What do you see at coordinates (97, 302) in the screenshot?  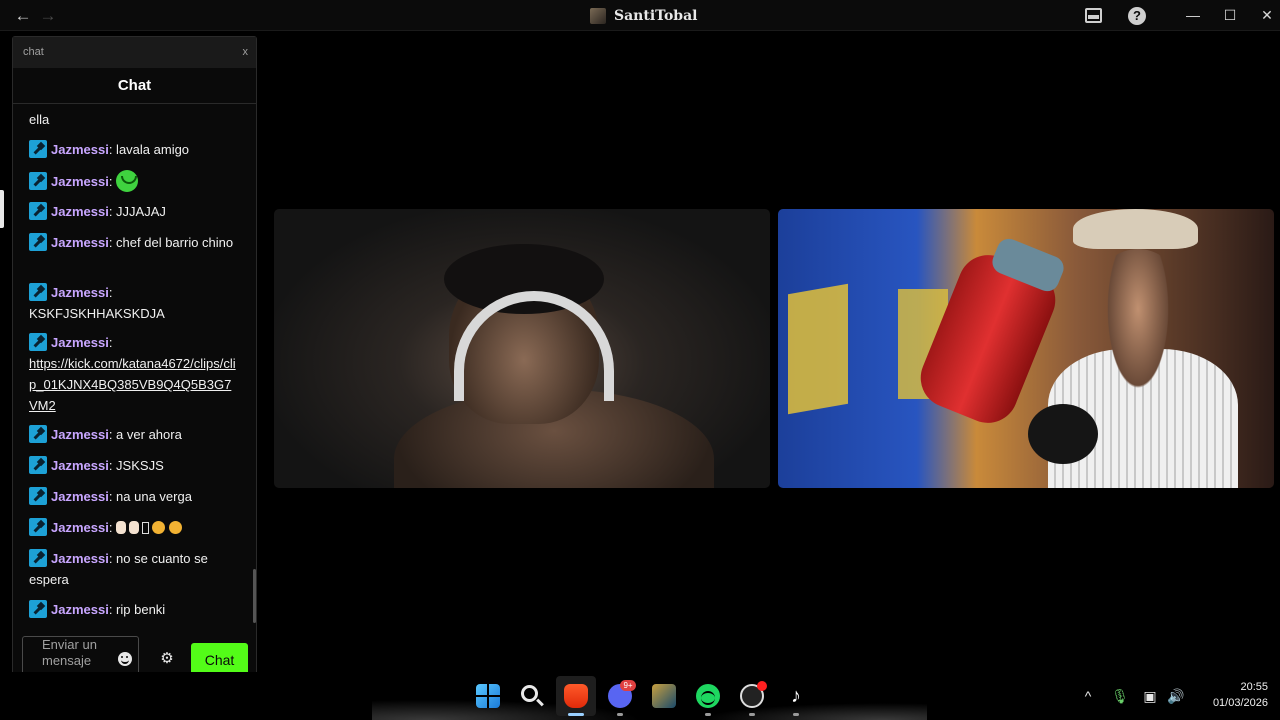 I see `chat-message: Jazmessi: KSKFJSKHHAKSKDJA` at bounding box center [97, 302].